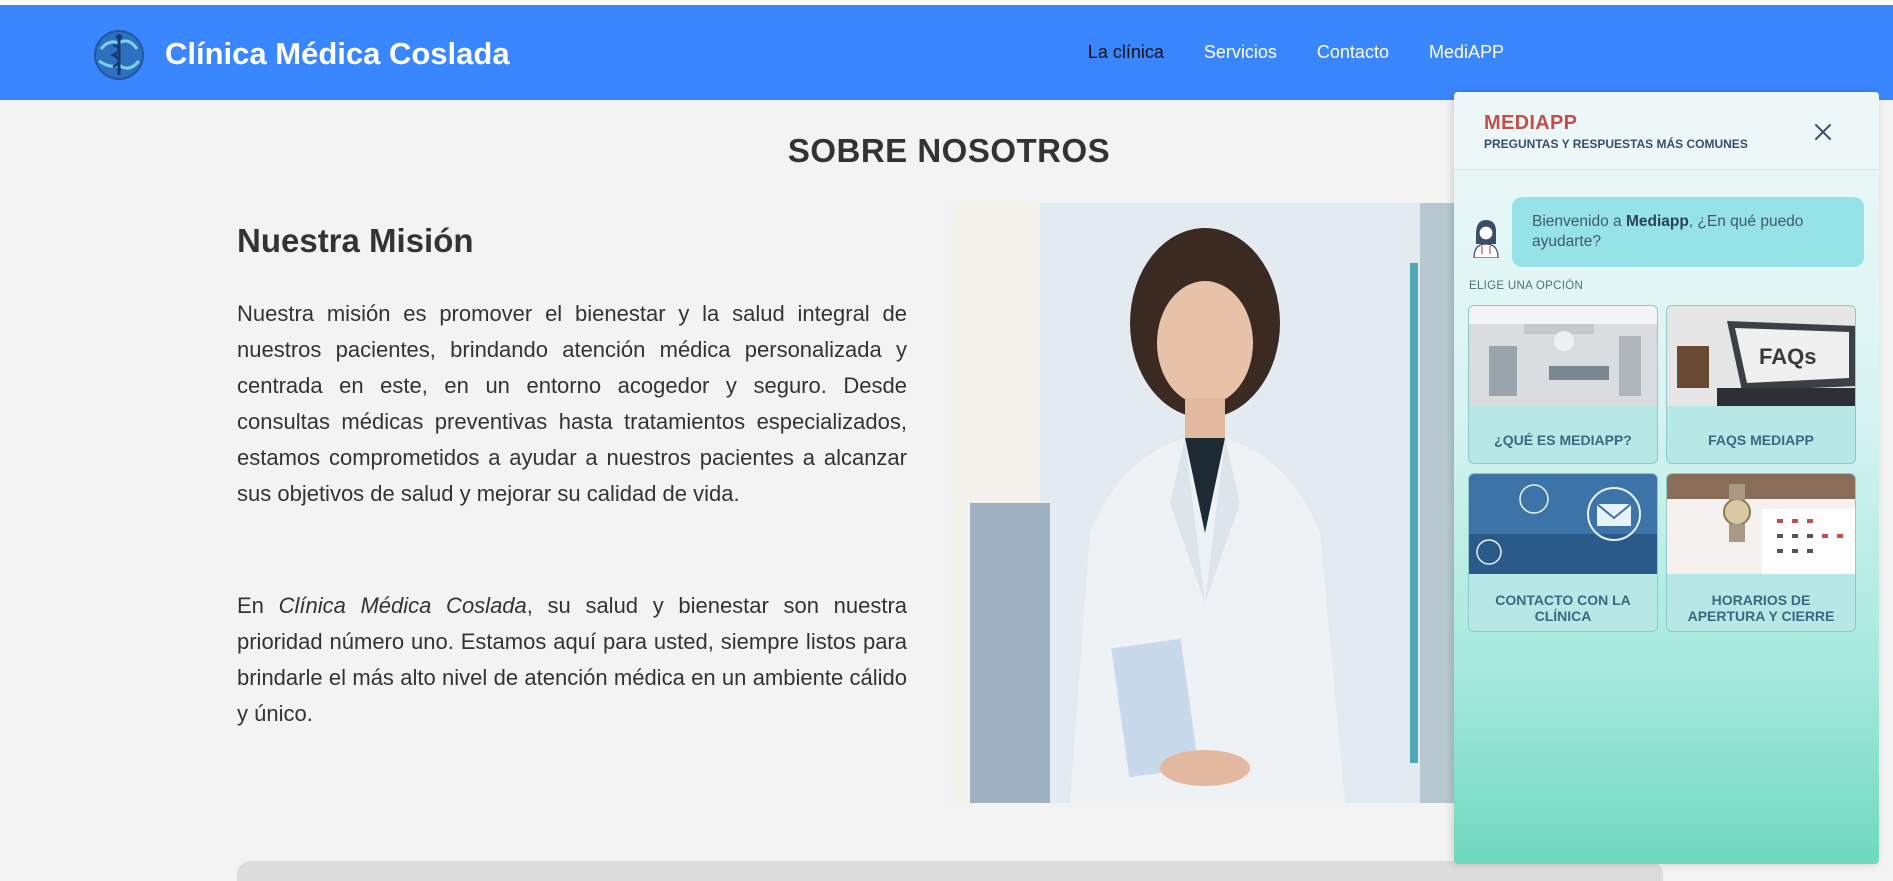 The height and width of the screenshot is (881, 1893). What do you see at coordinates (355, 240) in the screenshot?
I see `mission-title: Nuestra Misión` at bounding box center [355, 240].